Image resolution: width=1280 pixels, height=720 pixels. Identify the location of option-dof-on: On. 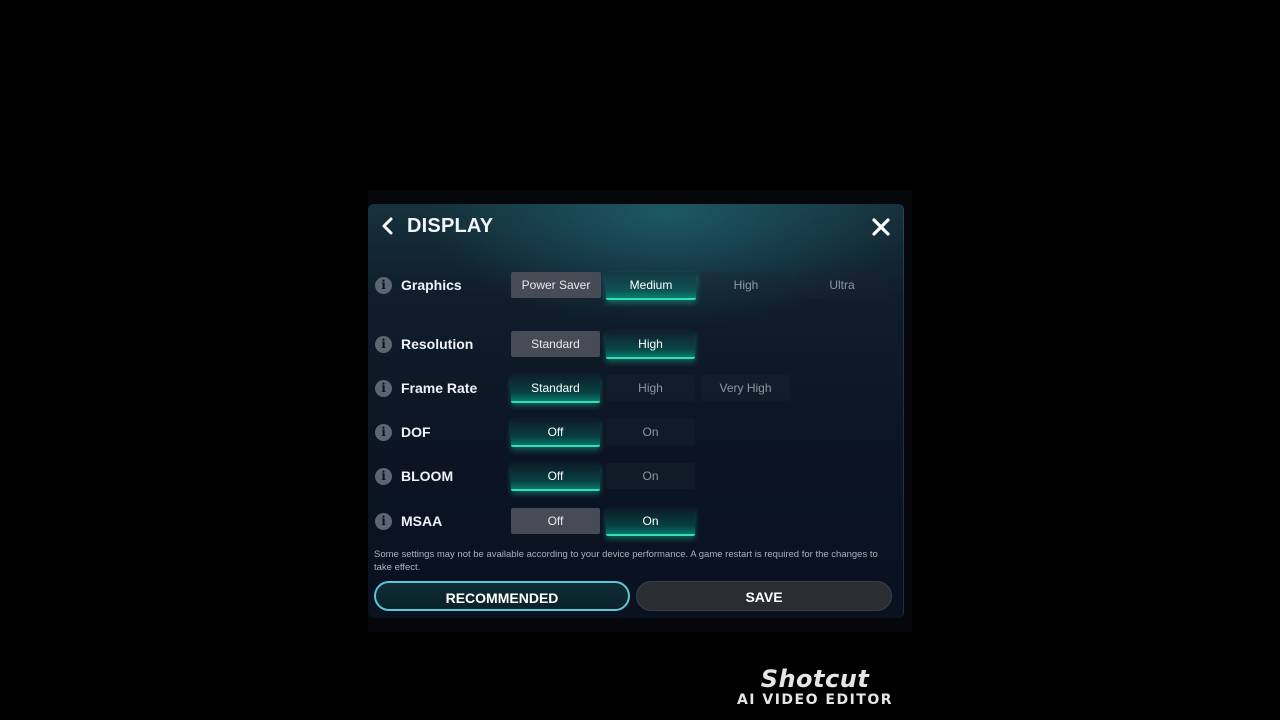
(650, 432).